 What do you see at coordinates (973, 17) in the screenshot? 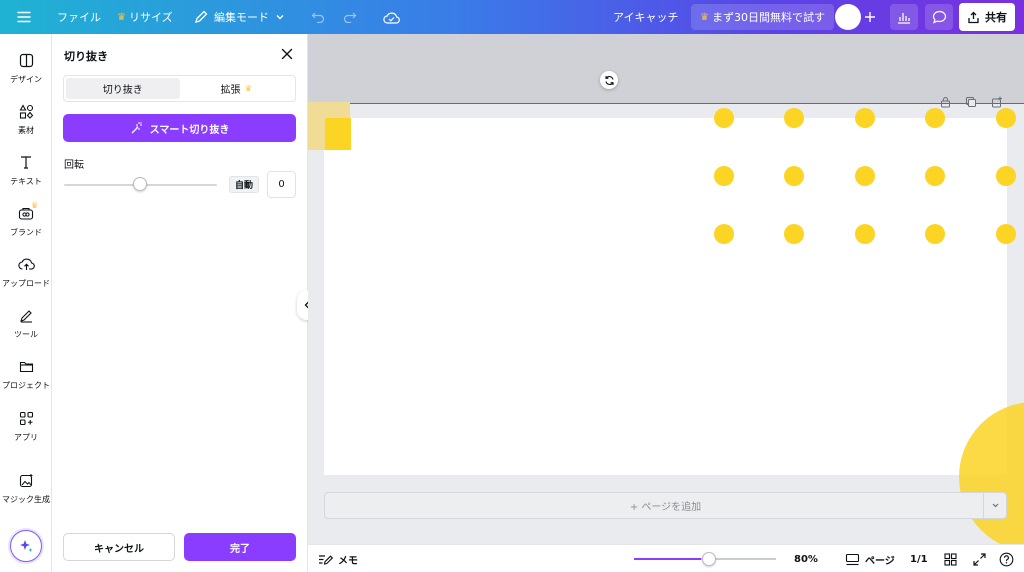
I see `share-upload-icon` at bounding box center [973, 17].